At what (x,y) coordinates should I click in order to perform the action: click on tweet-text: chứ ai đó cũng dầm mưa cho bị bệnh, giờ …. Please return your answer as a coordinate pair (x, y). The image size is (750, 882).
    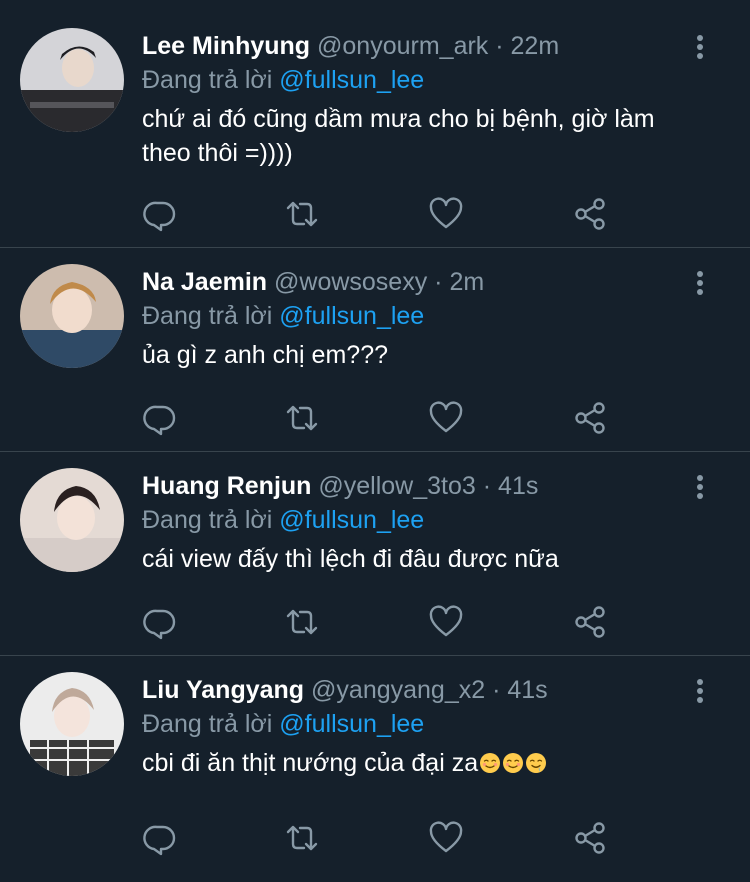
    Looking at the image, I should click on (398, 136).